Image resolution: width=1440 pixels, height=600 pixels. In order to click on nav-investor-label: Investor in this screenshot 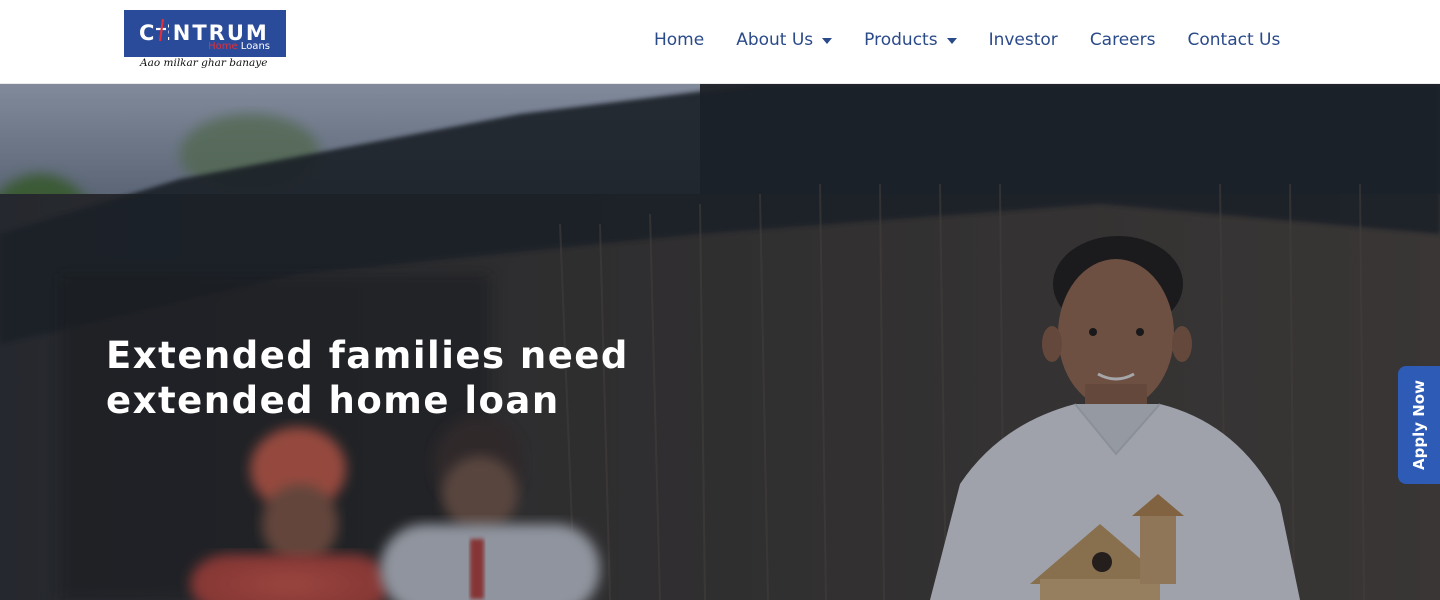, I will do `click(1023, 40)`.